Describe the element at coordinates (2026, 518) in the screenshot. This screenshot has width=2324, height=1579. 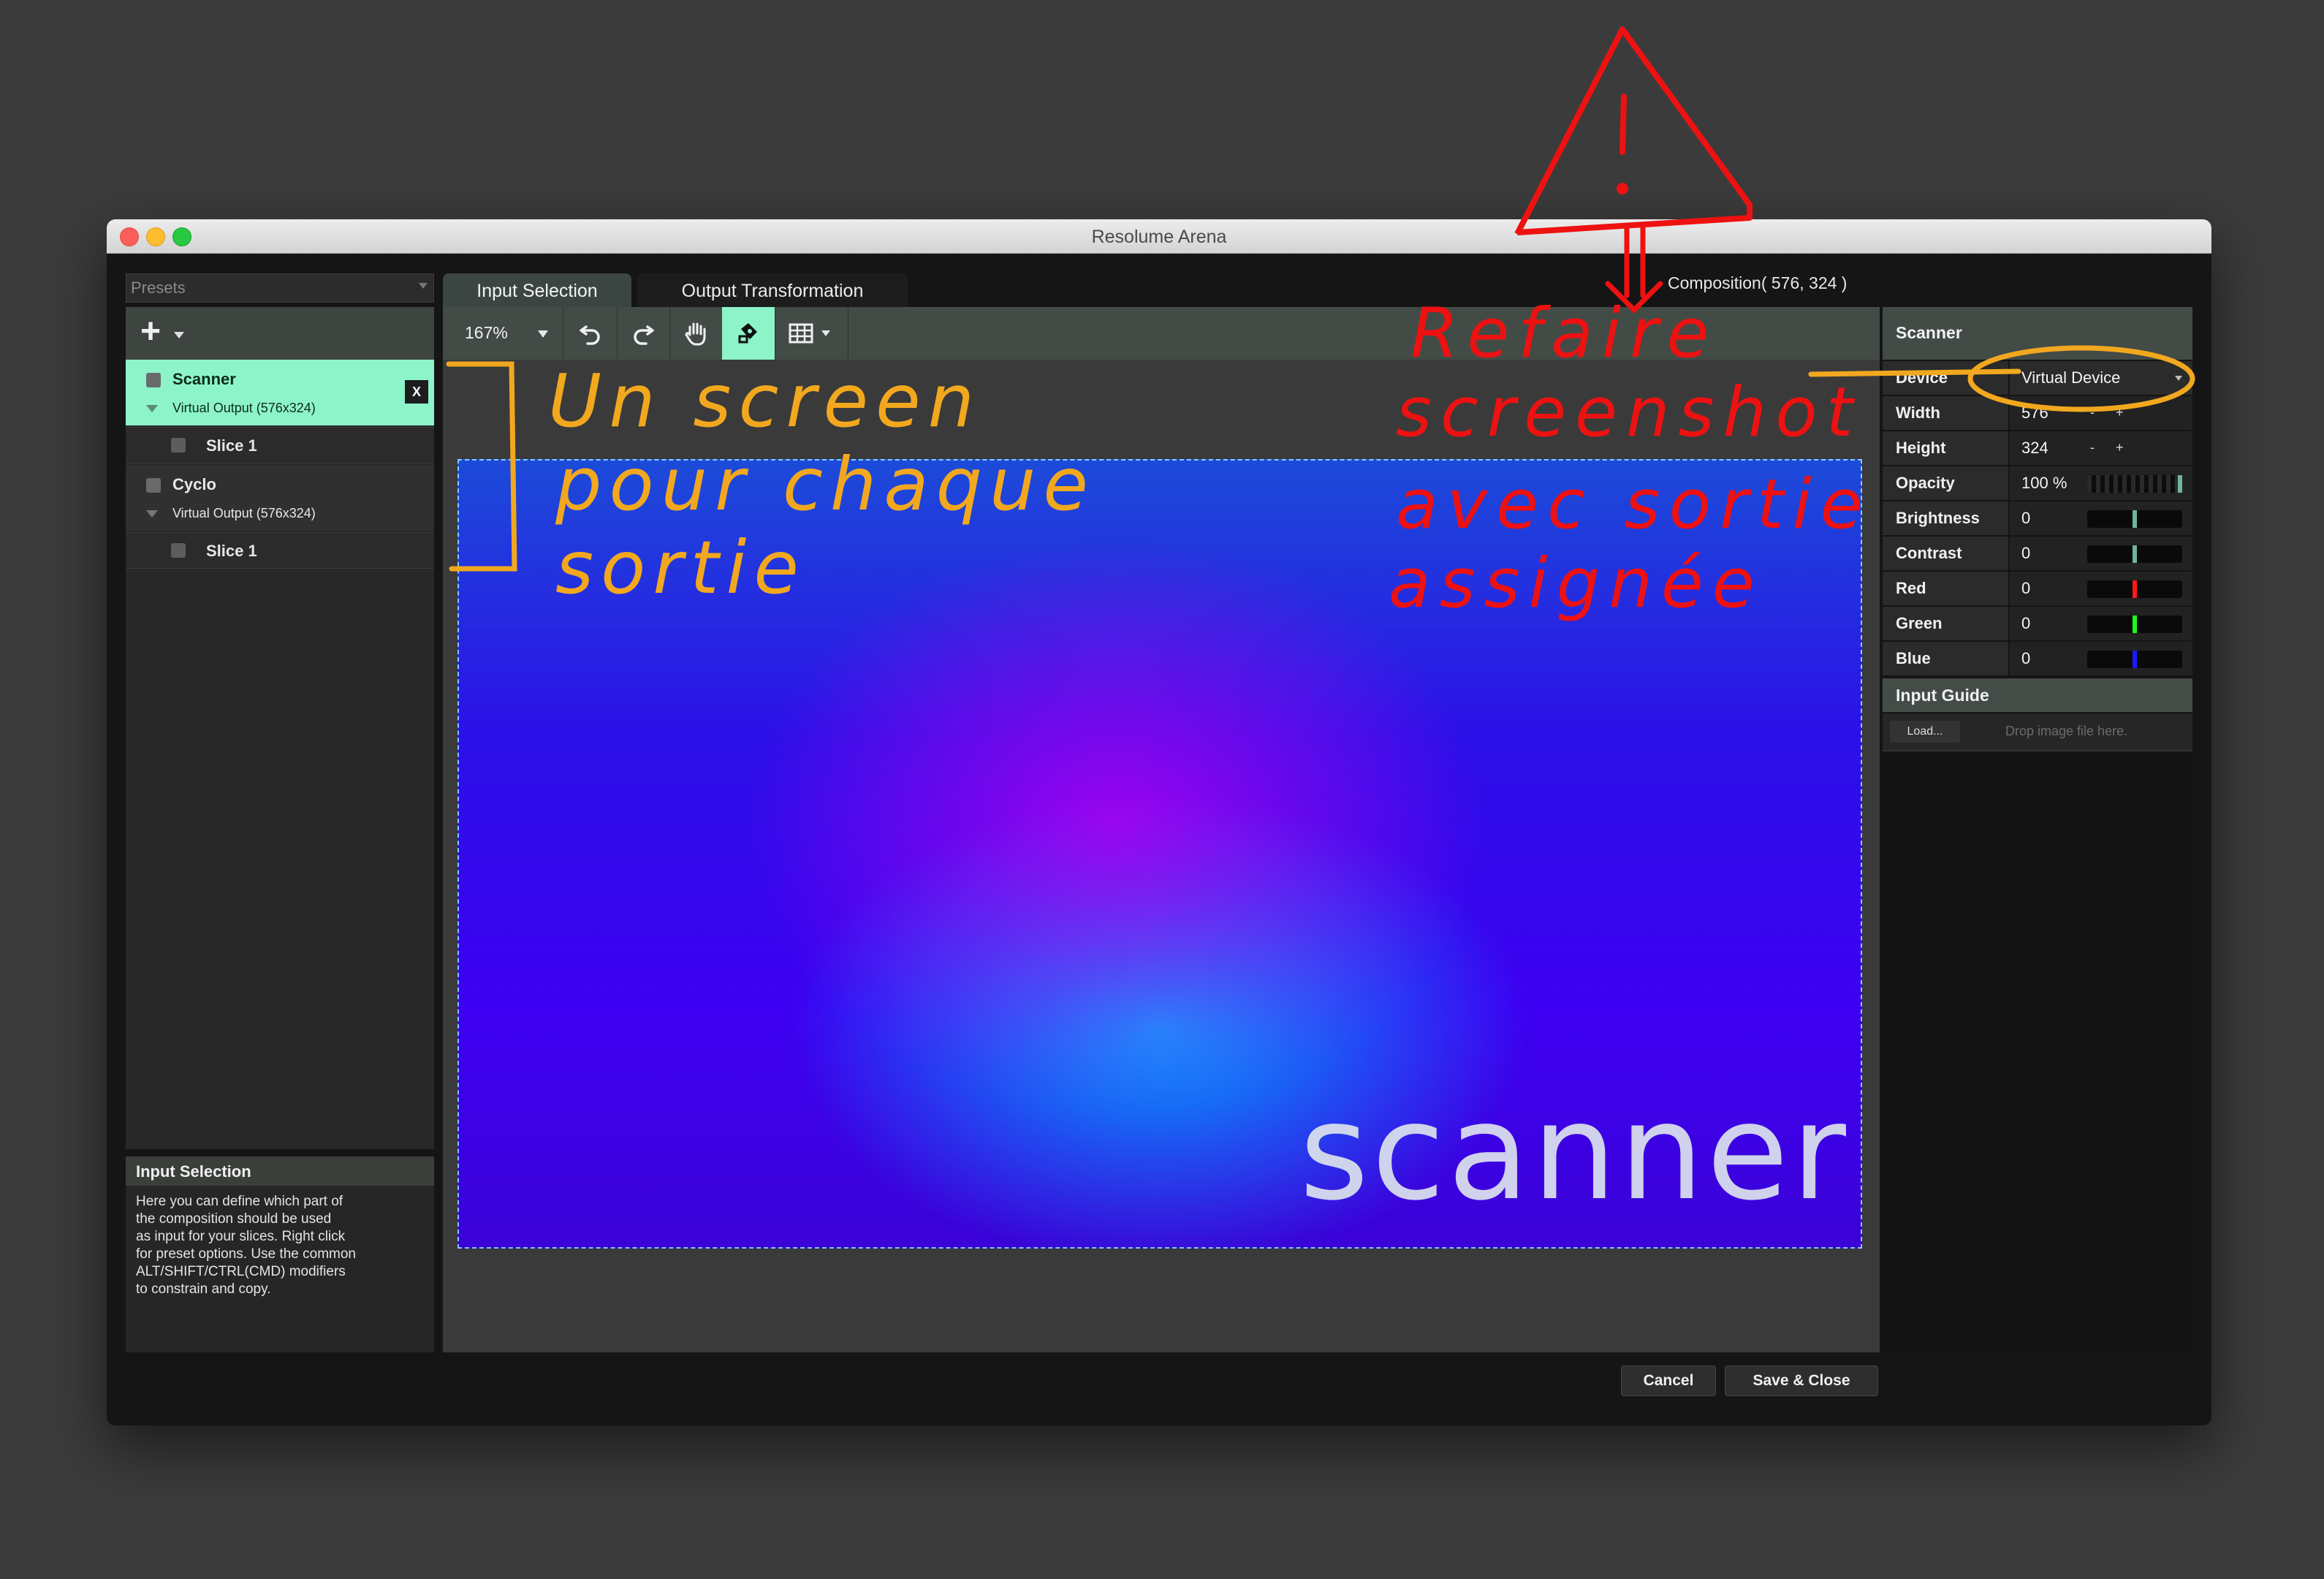
I see `brightness-value: 0` at that location.